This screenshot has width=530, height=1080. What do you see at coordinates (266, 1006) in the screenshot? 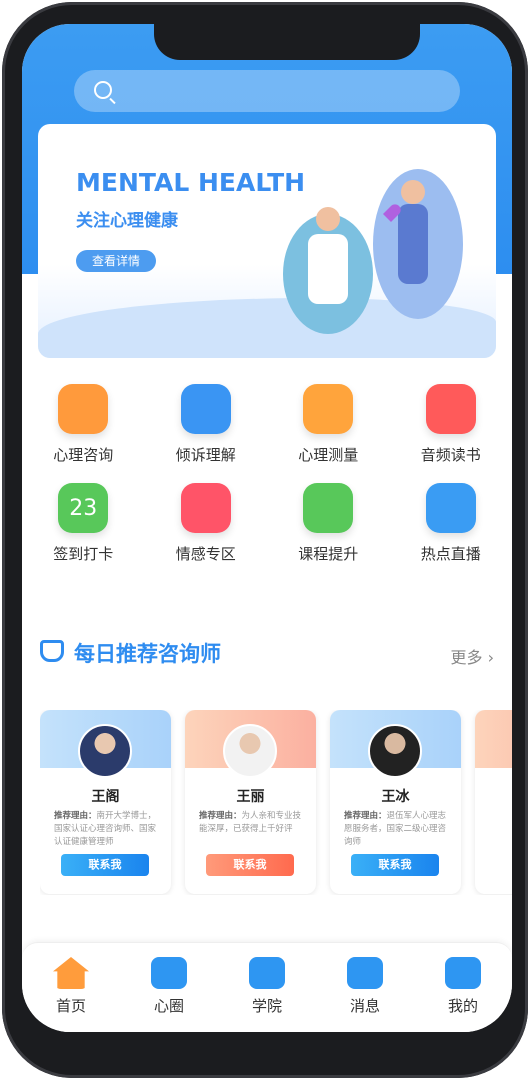
I see `tab-label: 学院` at bounding box center [266, 1006].